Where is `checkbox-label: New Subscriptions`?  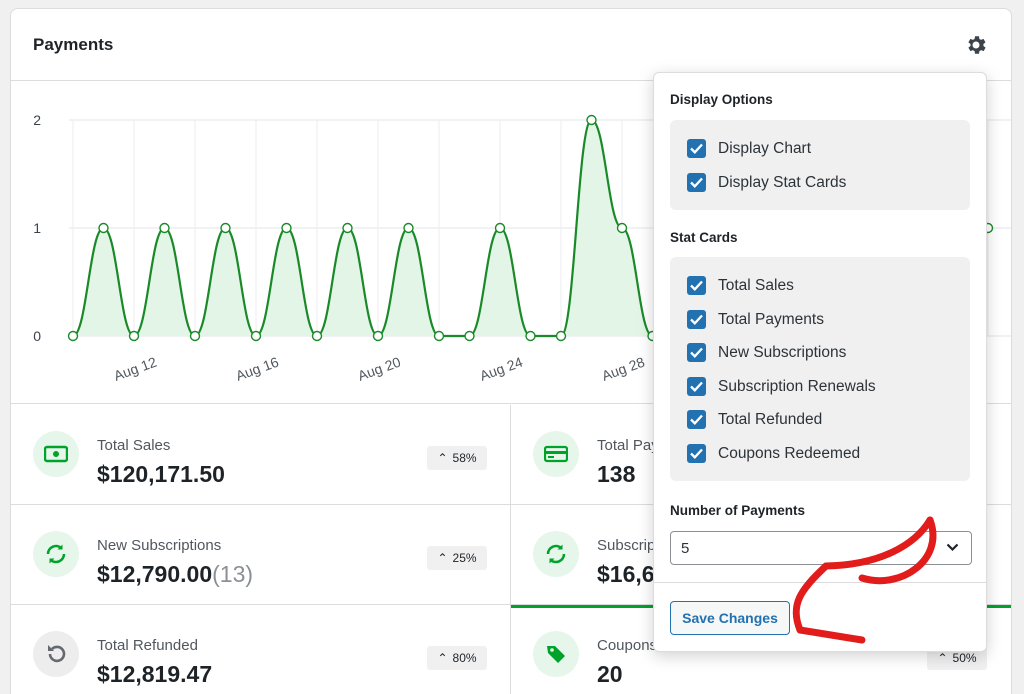 checkbox-label: New Subscriptions is located at coordinates (782, 352).